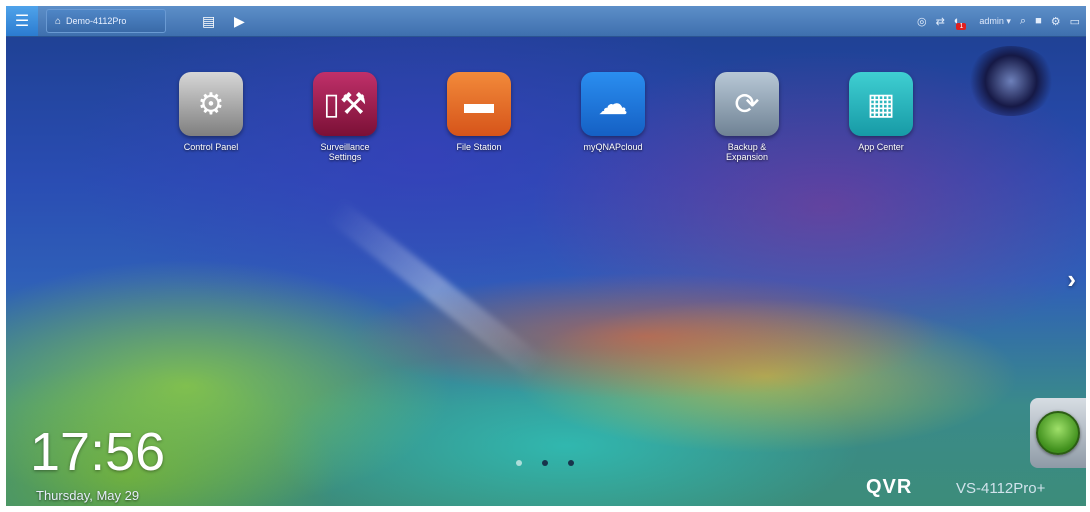  I want to click on clock-time: 17:56, so click(98, 452).